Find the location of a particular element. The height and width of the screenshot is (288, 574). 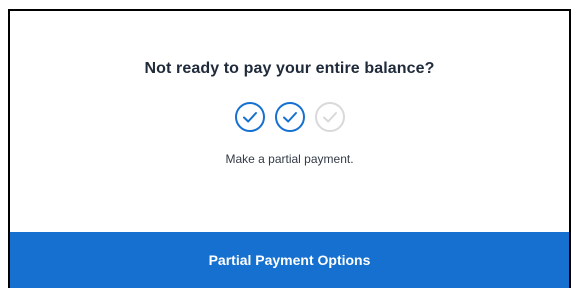

card-subtext: Make a partial payment. is located at coordinates (289, 159).